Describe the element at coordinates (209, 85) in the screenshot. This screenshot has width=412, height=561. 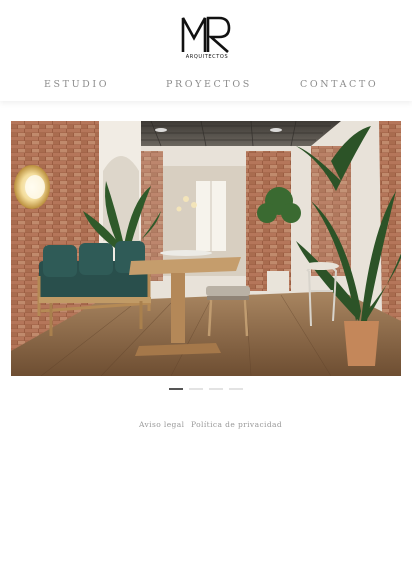
I see `nav-item-proyectos: PROYECTOS` at that location.